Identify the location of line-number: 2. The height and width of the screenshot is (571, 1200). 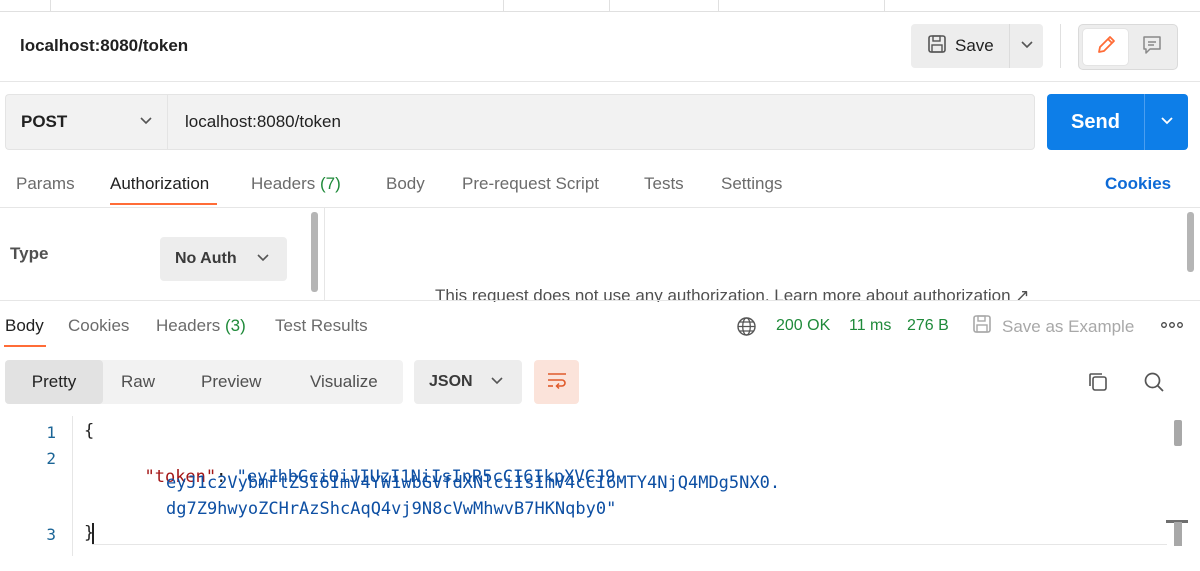
(51, 458).